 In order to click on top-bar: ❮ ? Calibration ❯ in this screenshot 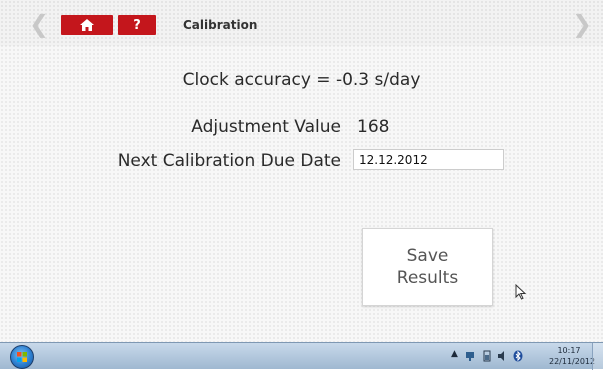, I will do `click(301, 23)`.